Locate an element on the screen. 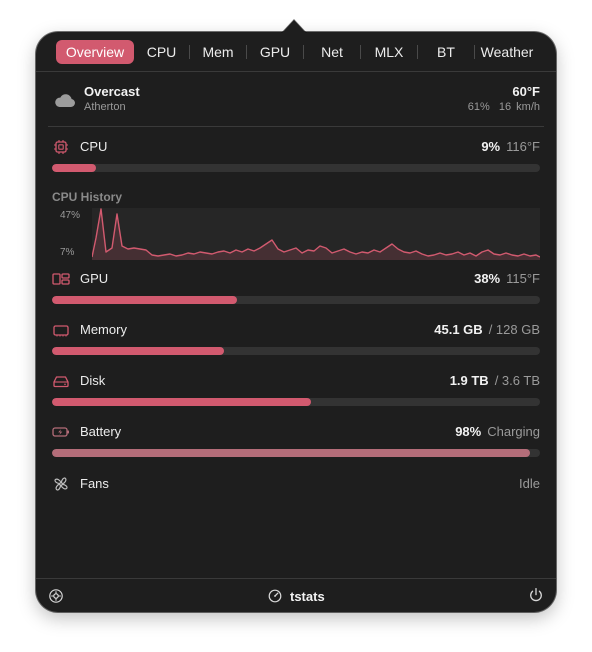 This screenshot has height=652, width=592. battery-level-bar is located at coordinates (296, 453).